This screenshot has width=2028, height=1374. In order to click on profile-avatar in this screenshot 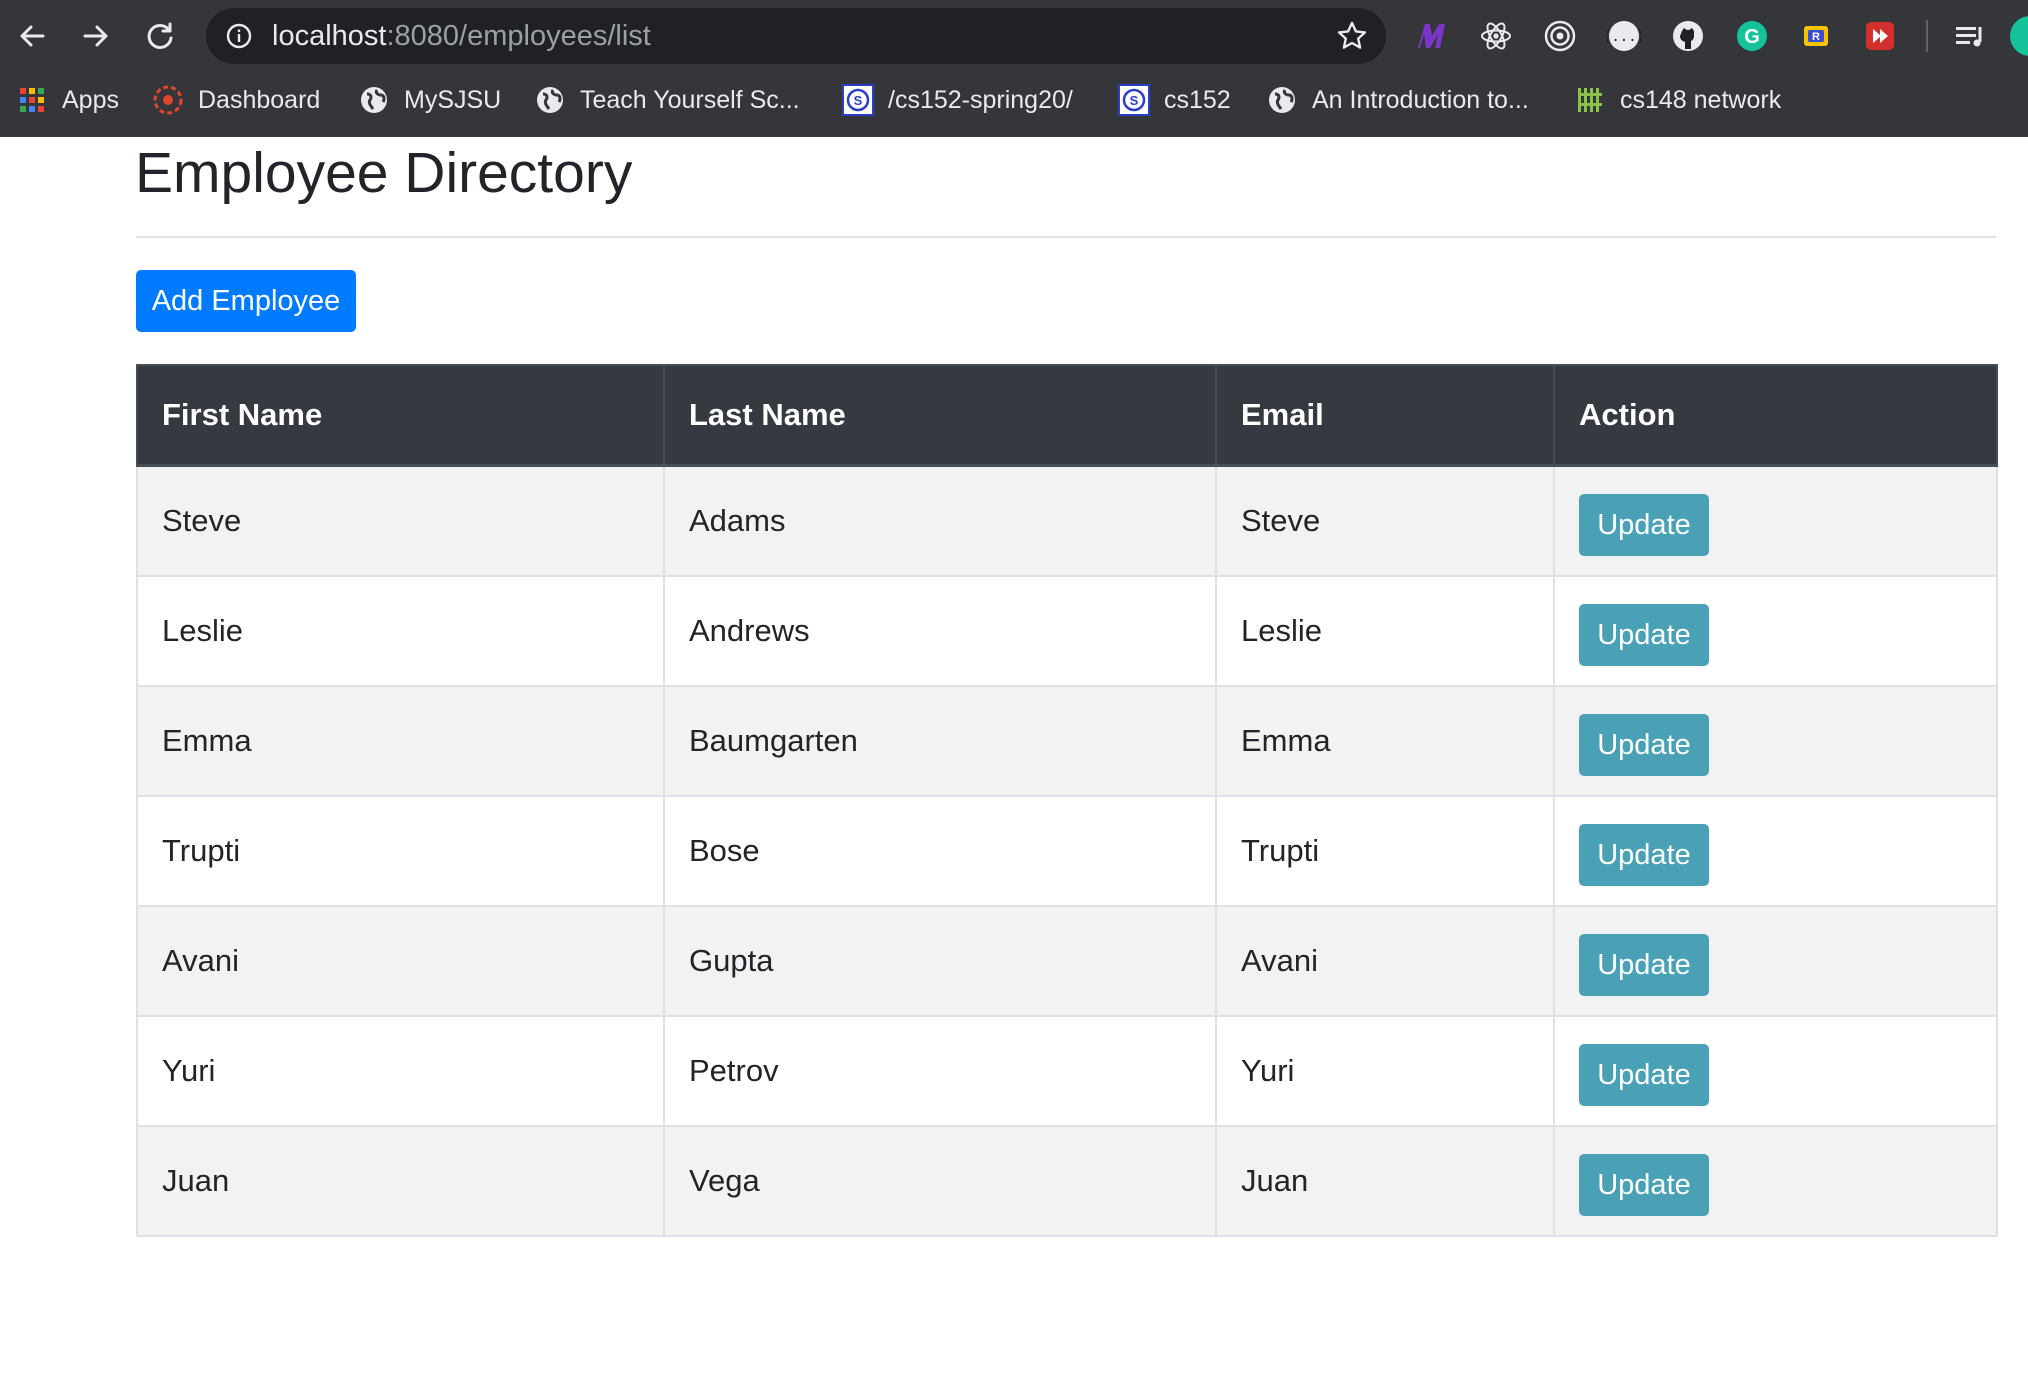, I will do `click(2019, 36)`.